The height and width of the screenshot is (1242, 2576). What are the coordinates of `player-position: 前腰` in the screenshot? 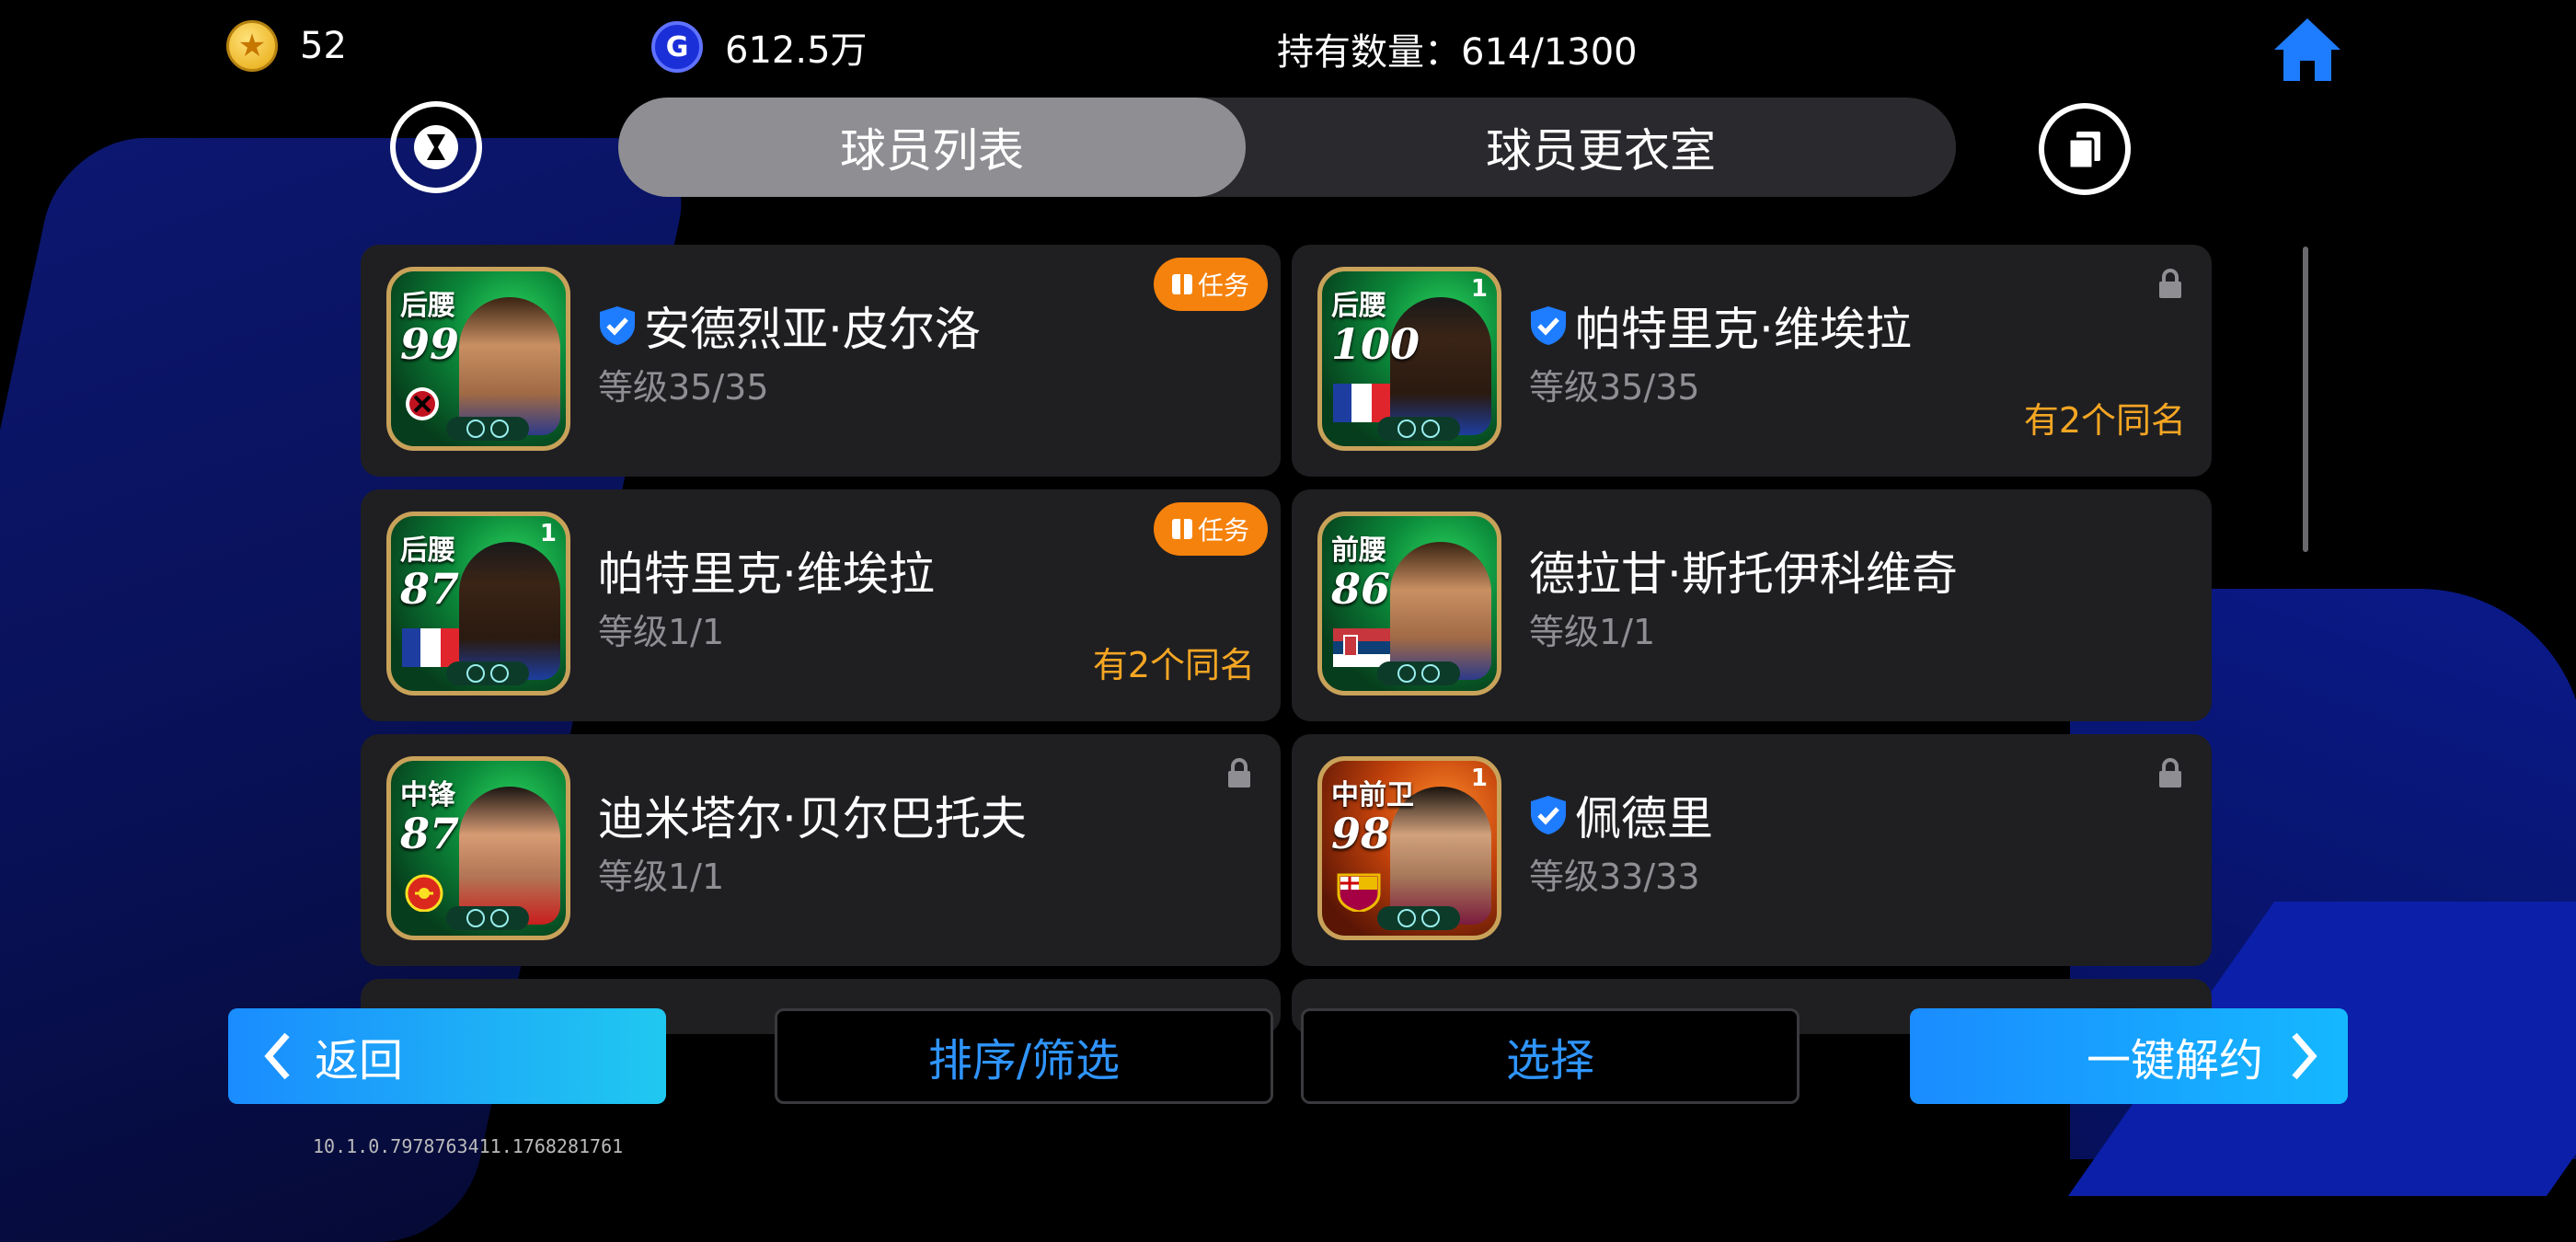 It's located at (1358, 551).